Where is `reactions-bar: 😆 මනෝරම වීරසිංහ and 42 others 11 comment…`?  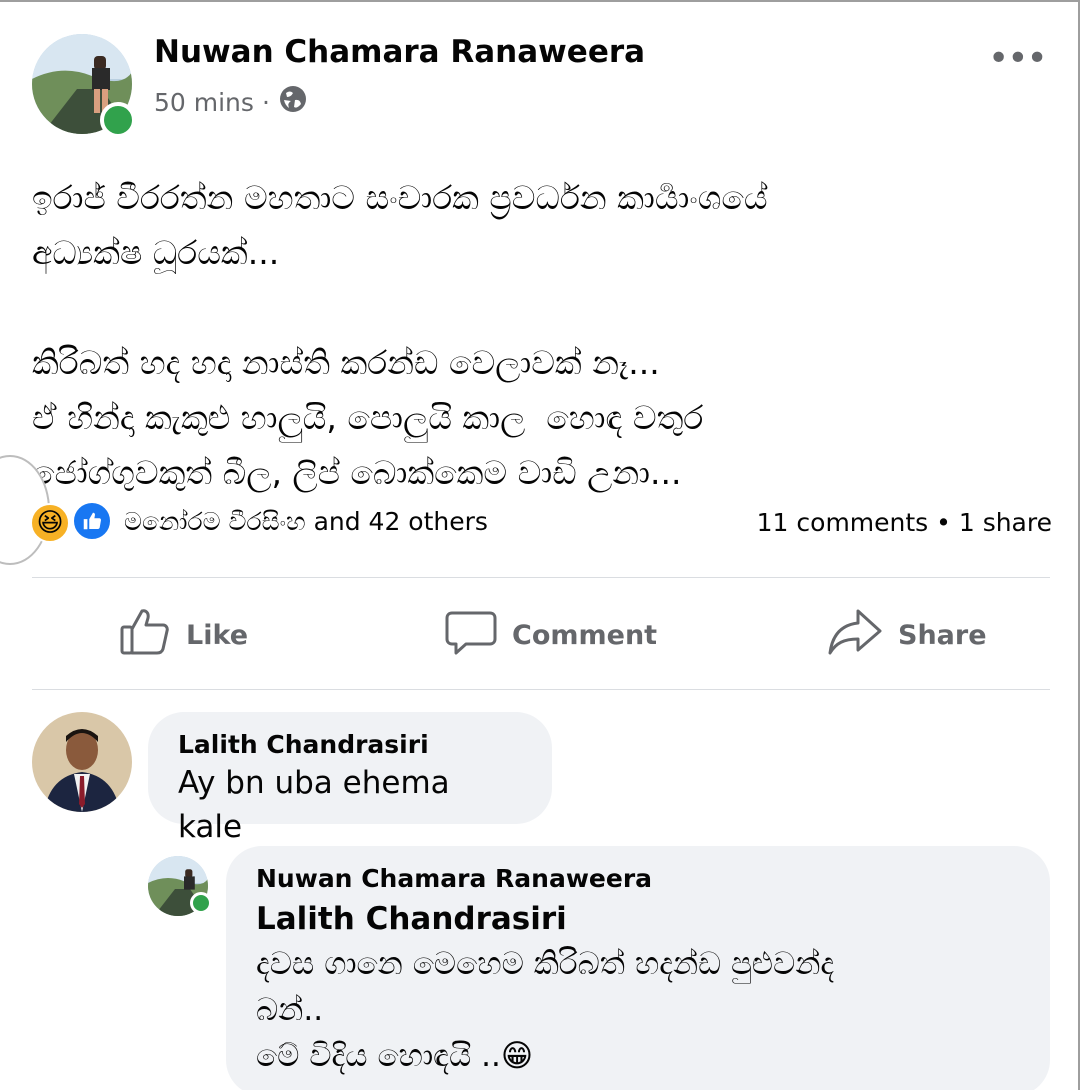 reactions-bar: 😆 මනෝරම වීරසිංහ and 42 others 11 comment… is located at coordinates (540, 522).